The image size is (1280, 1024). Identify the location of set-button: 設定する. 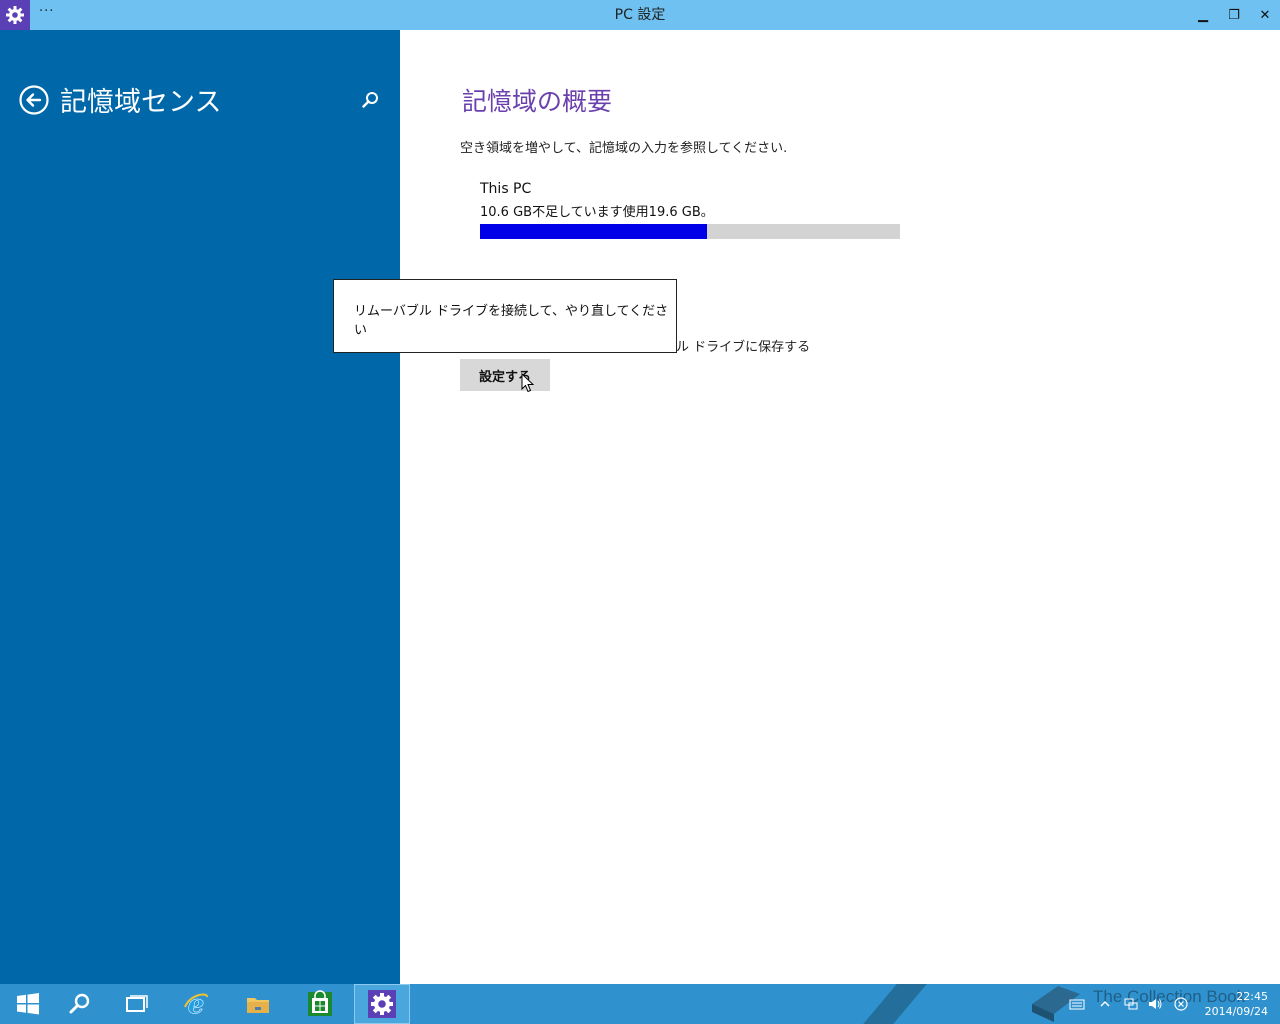
(505, 375).